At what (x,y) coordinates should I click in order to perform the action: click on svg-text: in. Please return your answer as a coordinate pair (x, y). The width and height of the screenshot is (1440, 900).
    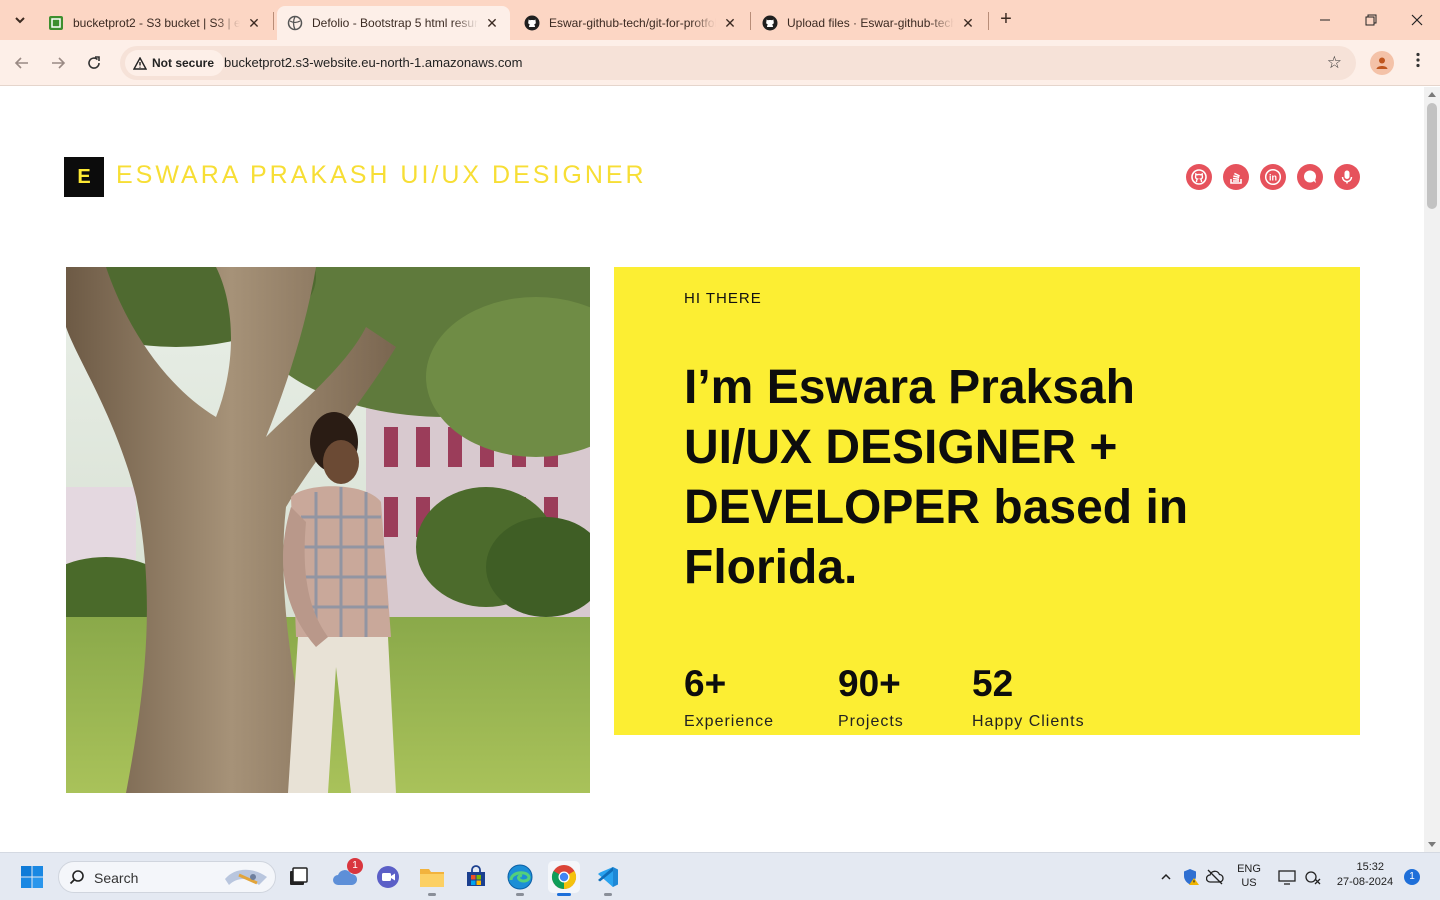
    Looking at the image, I should click on (1273, 178).